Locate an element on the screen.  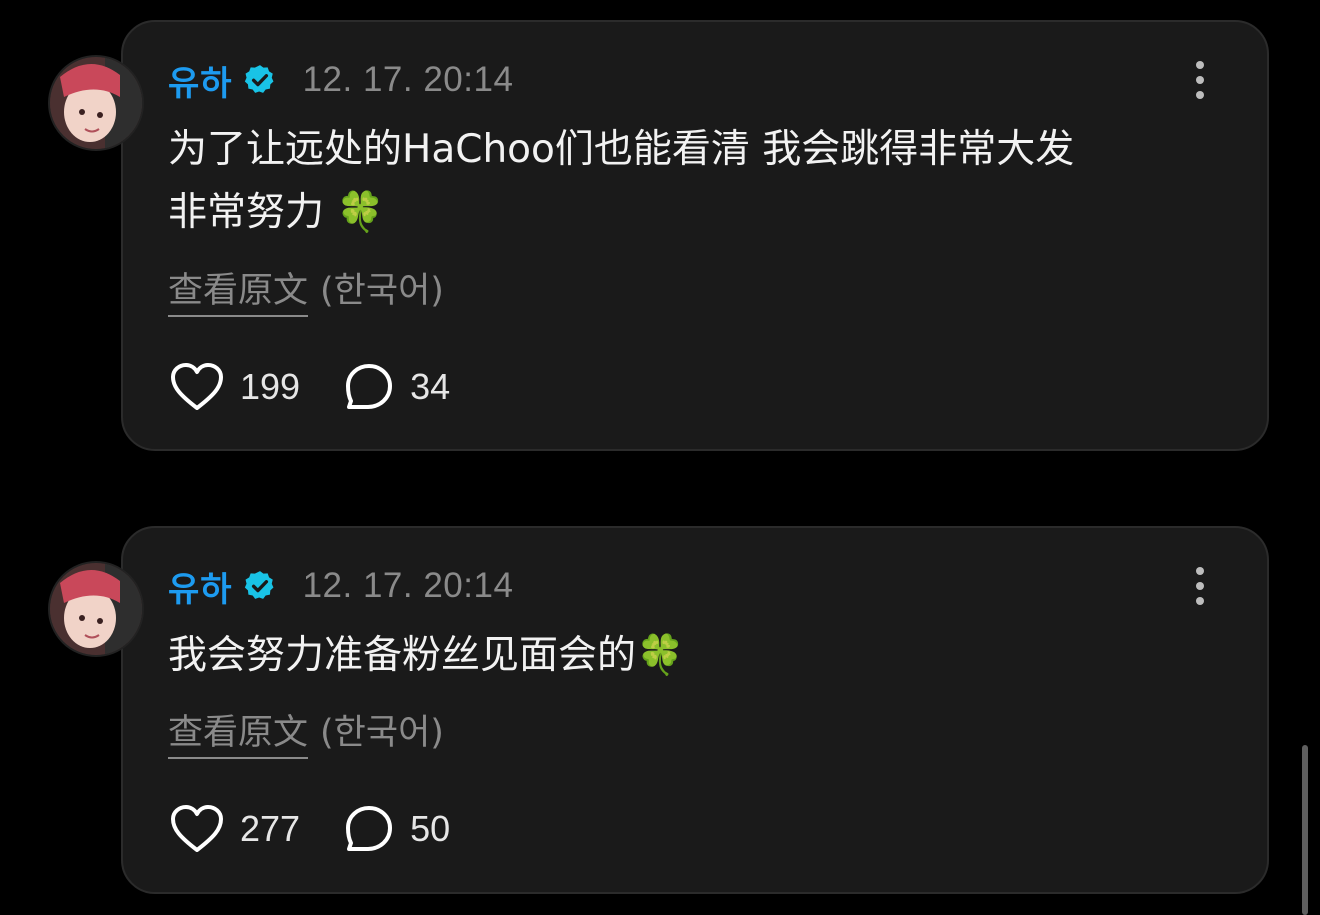
like-count: 277 is located at coordinates (270, 828).